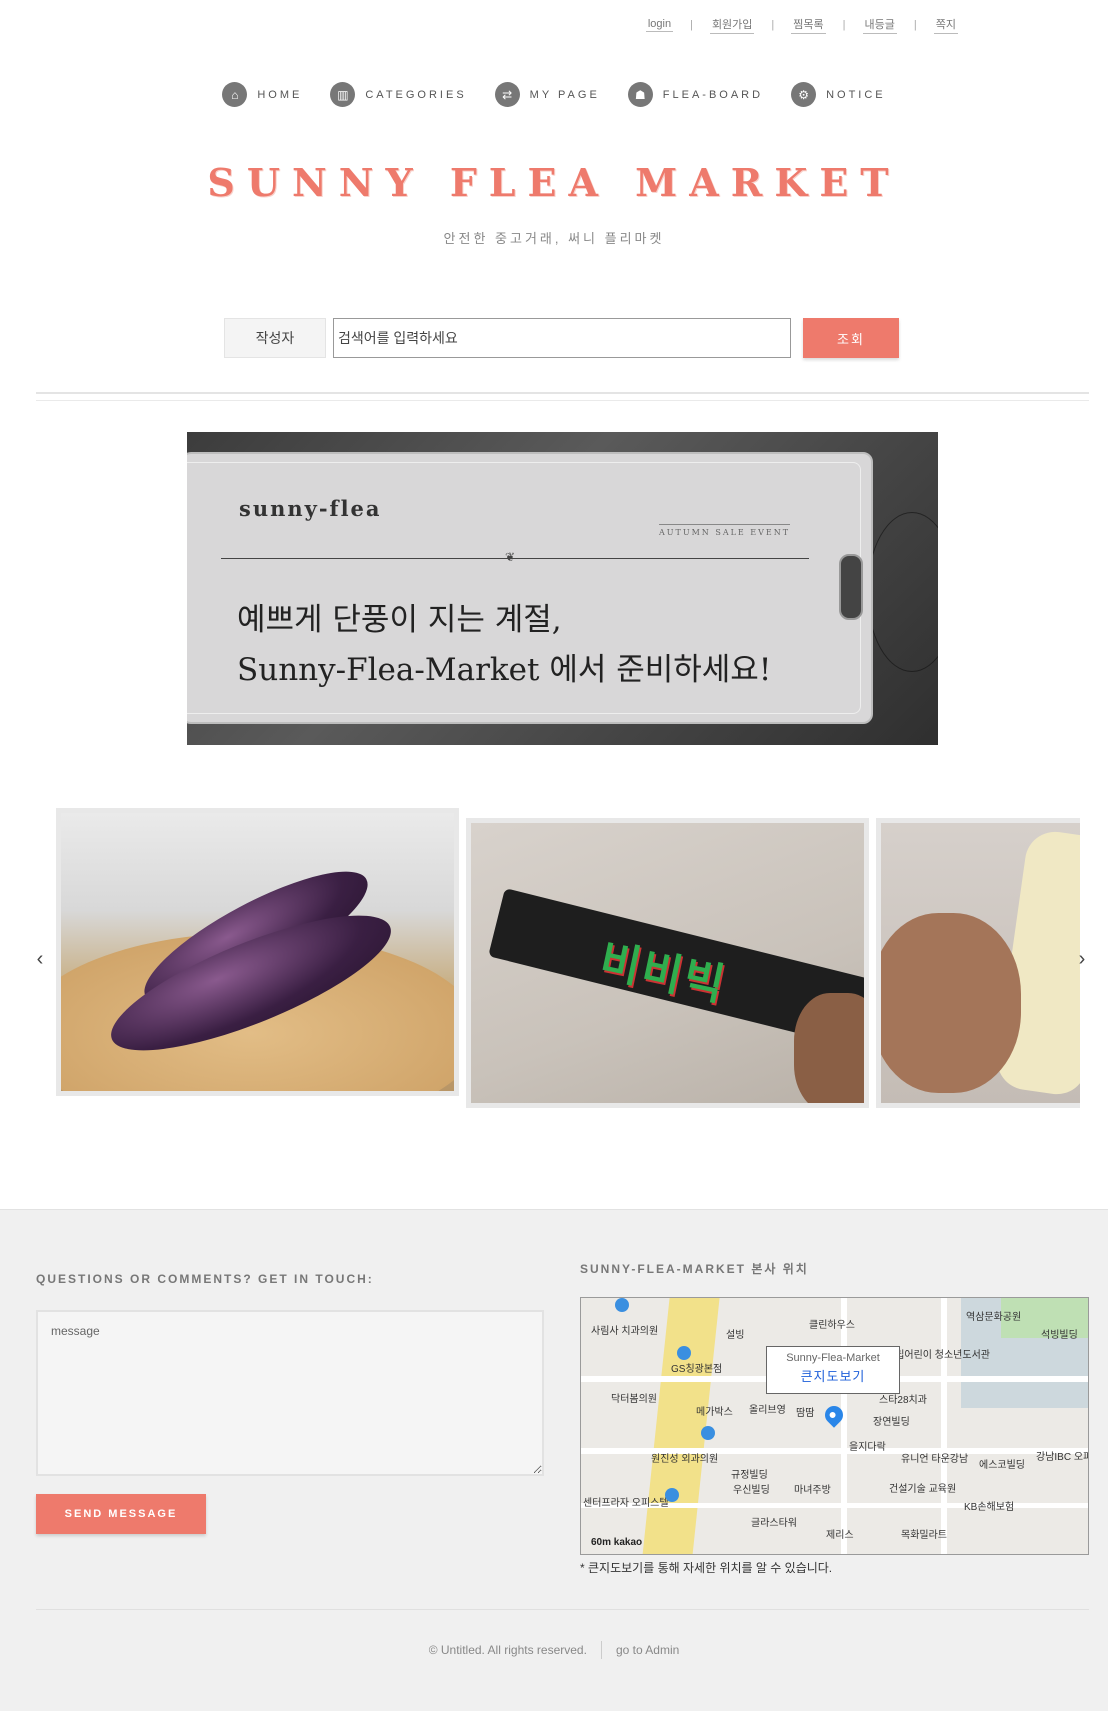 The width and height of the screenshot is (1108, 1711). What do you see at coordinates (725, 530) in the screenshot?
I see `banner-event-label: AUTUMN SALE EVENT` at bounding box center [725, 530].